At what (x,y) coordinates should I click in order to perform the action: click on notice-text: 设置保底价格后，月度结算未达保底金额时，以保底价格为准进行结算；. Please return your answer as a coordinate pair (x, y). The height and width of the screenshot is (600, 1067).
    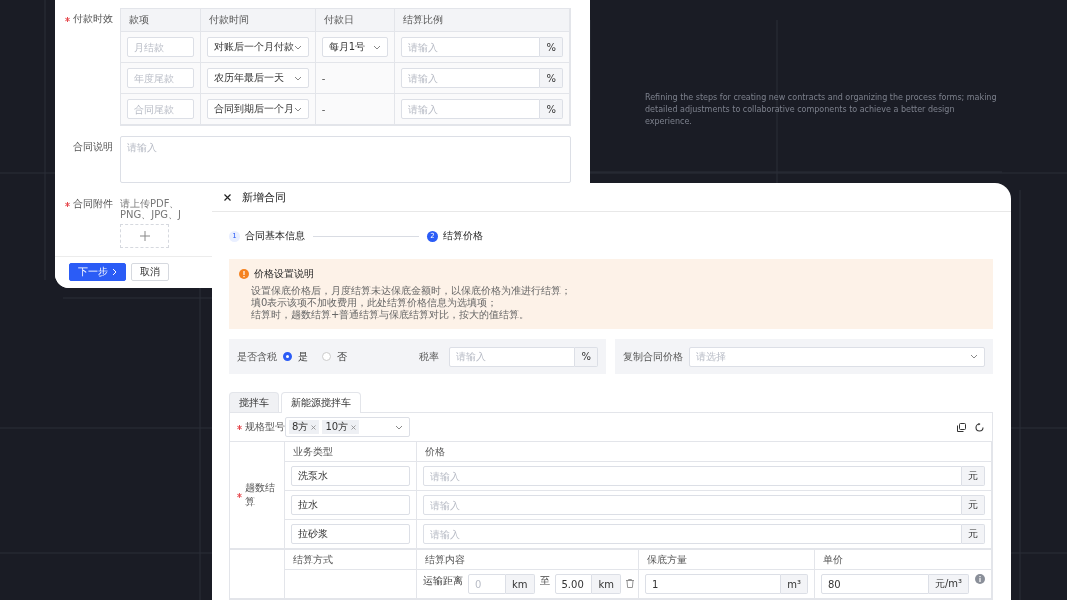
    Looking at the image, I should click on (411, 291).